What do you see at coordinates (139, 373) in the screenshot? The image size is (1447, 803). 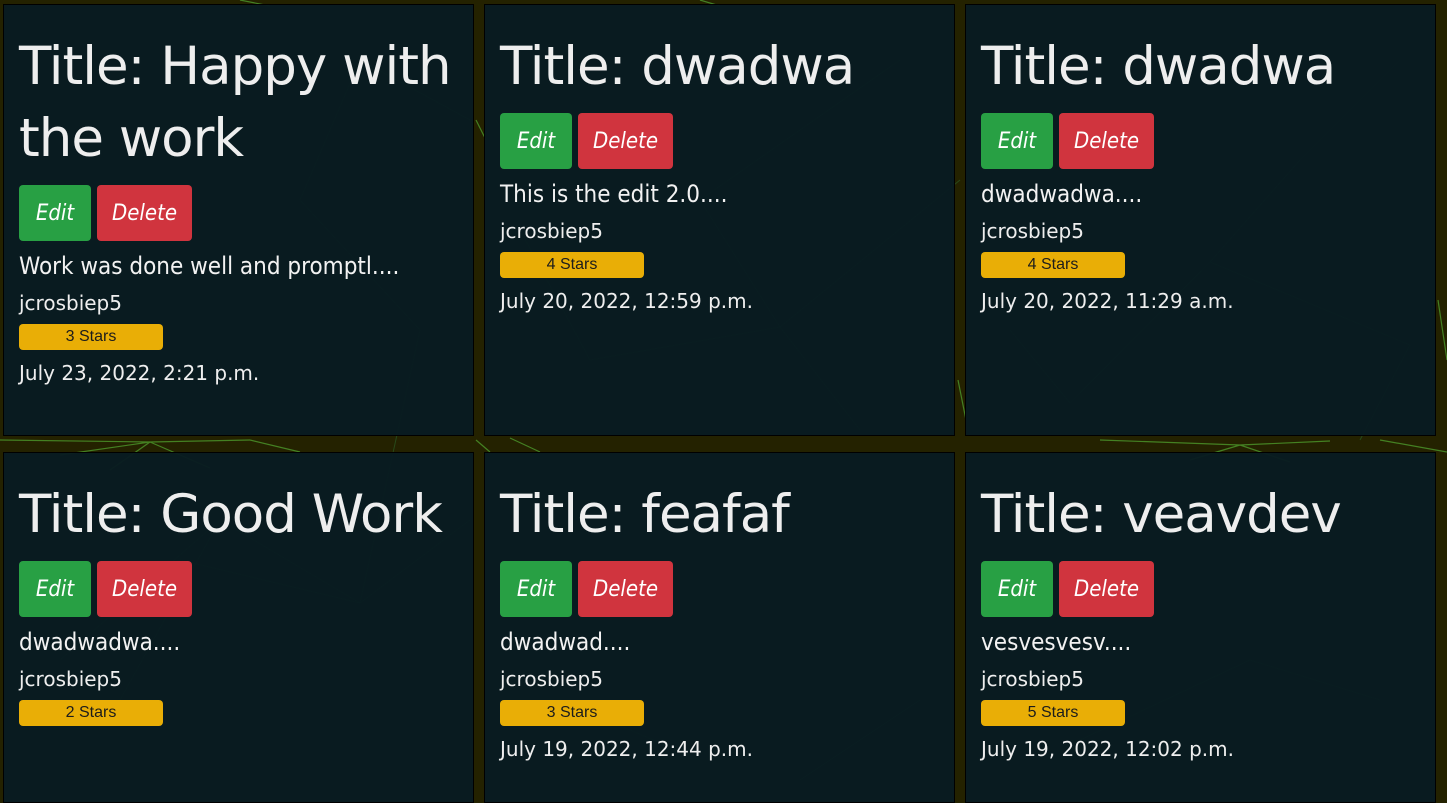 I see `review-date: July 23, 2022, 2:21 p.m.` at bounding box center [139, 373].